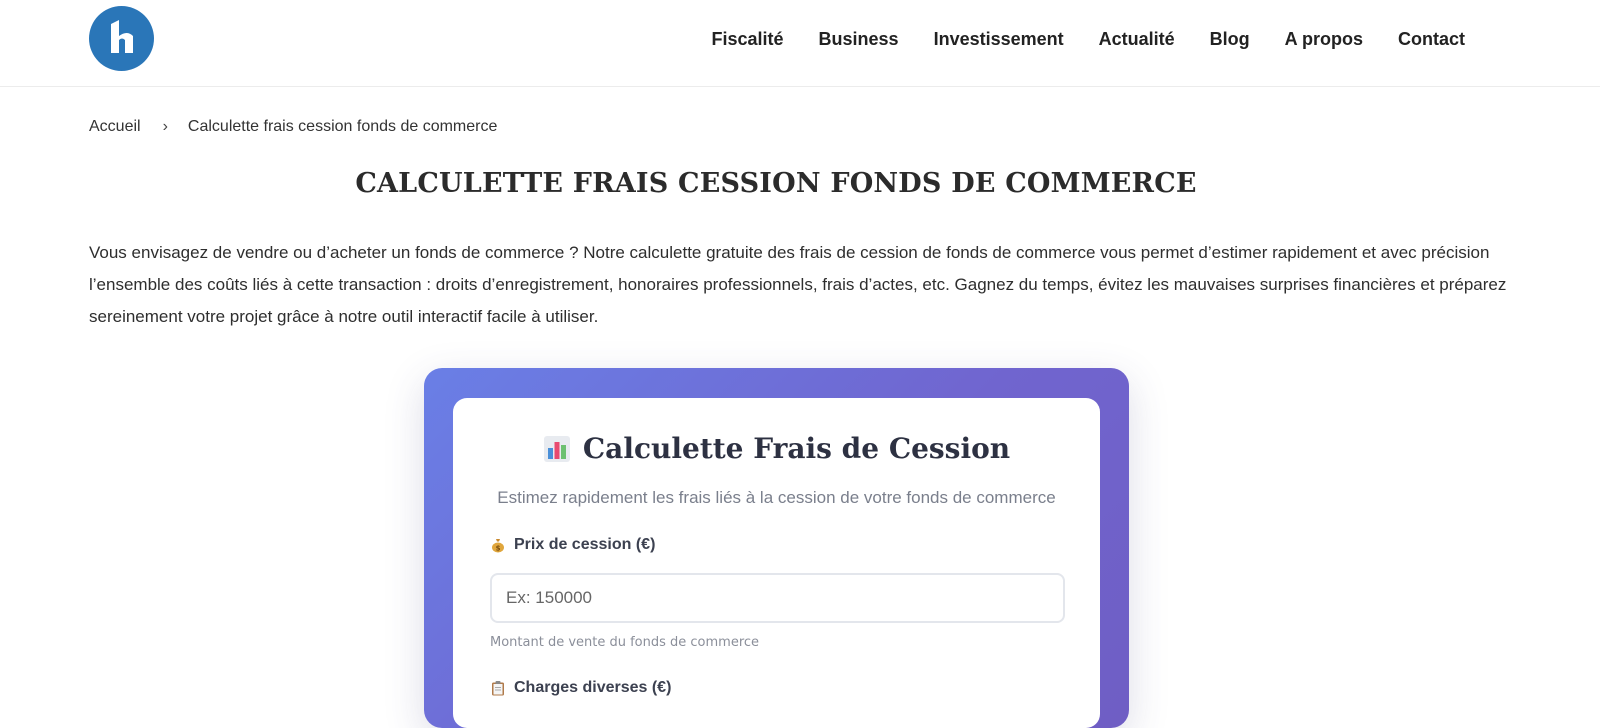  I want to click on nav-item-a-propos: A propos, so click(1324, 39).